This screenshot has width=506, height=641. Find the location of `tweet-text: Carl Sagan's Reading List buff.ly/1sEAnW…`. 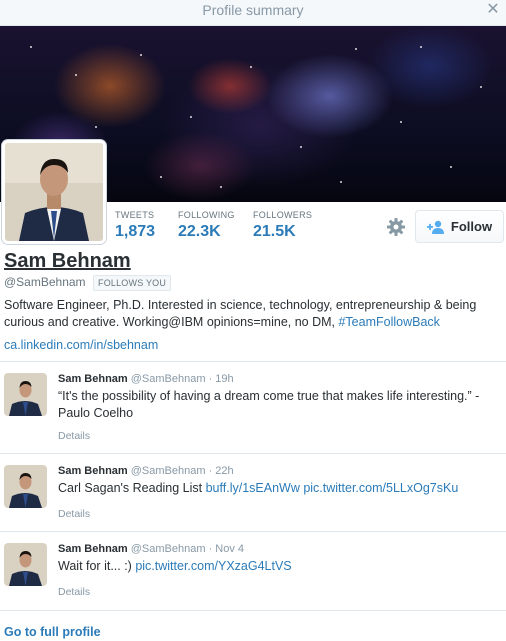

tweet-text: Carl Sagan's Reading List buff.ly/1sEAnW… is located at coordinates (278, 488).